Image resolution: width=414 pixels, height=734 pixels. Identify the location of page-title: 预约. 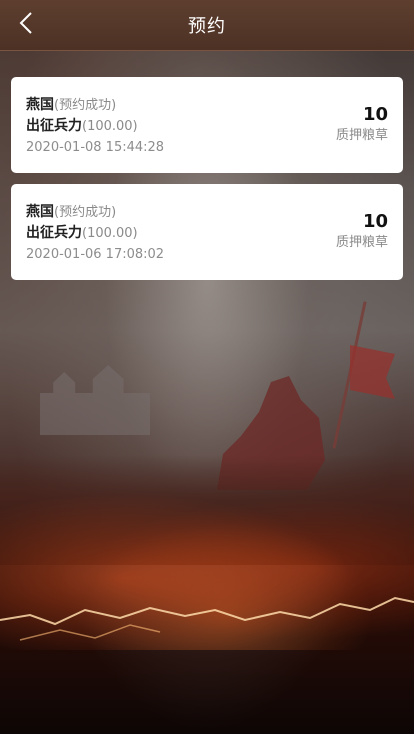
(207, 26).